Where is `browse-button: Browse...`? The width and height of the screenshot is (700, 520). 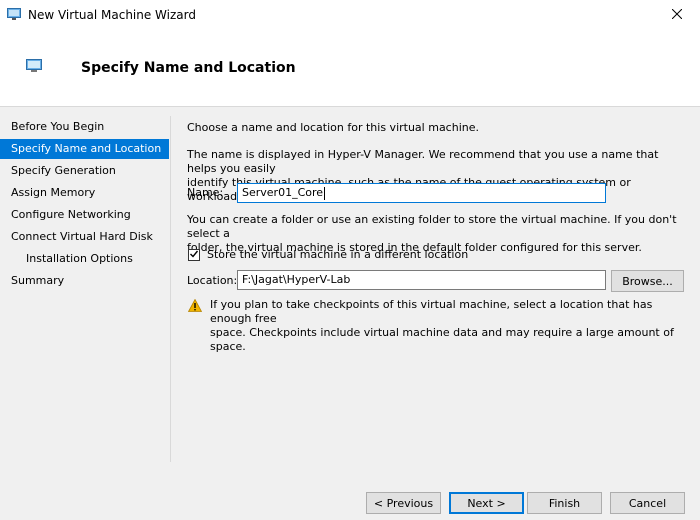
browse-button: Browse... is located at coordinates (647, 281).